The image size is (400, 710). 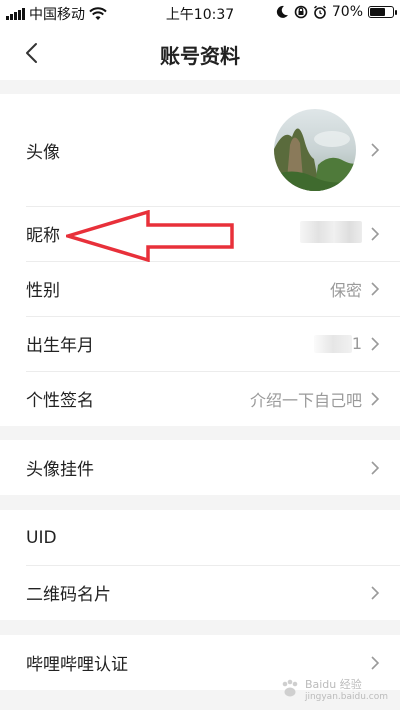 What do you see at coordinates (347, 12) in the screenshot?
I see `battery-percent: 70%` at bounding box center [347, 12].